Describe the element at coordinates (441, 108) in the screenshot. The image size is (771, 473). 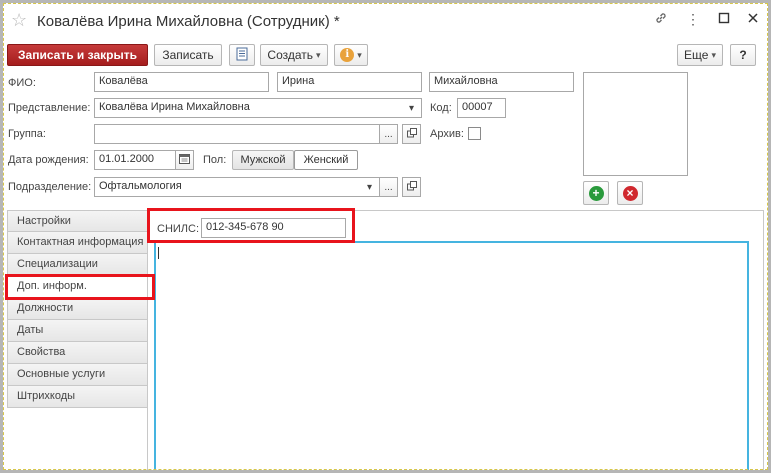
I see `code-label: Код:` at that location.